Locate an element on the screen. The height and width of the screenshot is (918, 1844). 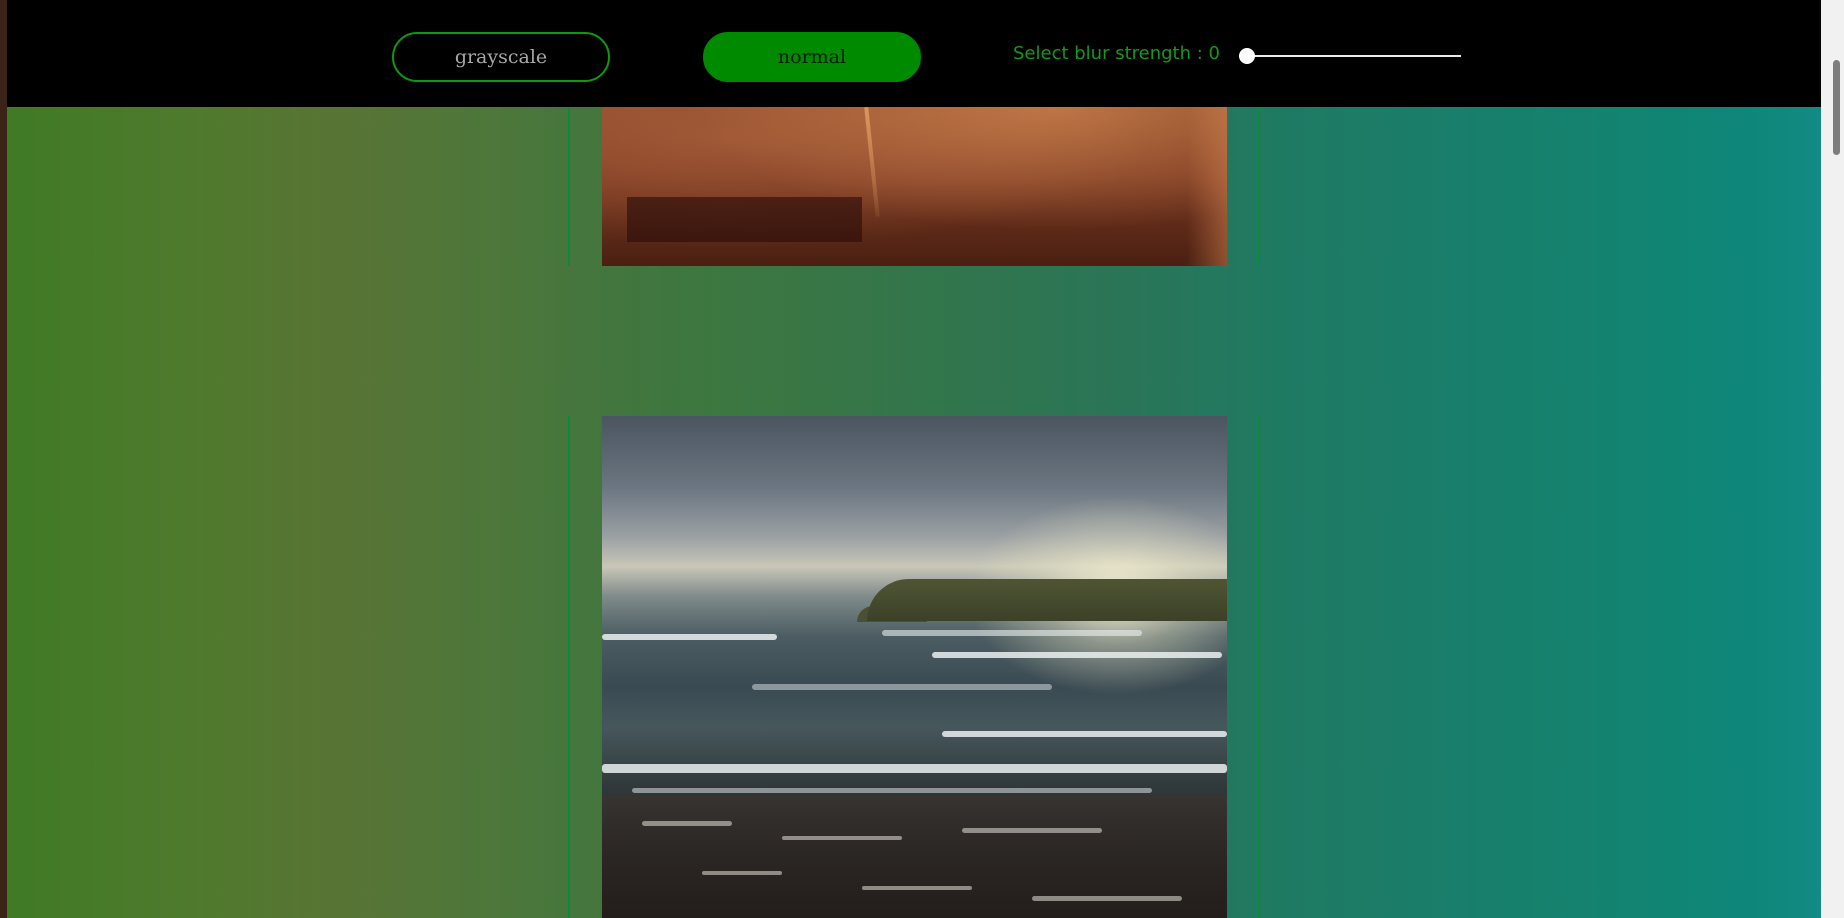
slider-track is located at coordinates (1354, 56).